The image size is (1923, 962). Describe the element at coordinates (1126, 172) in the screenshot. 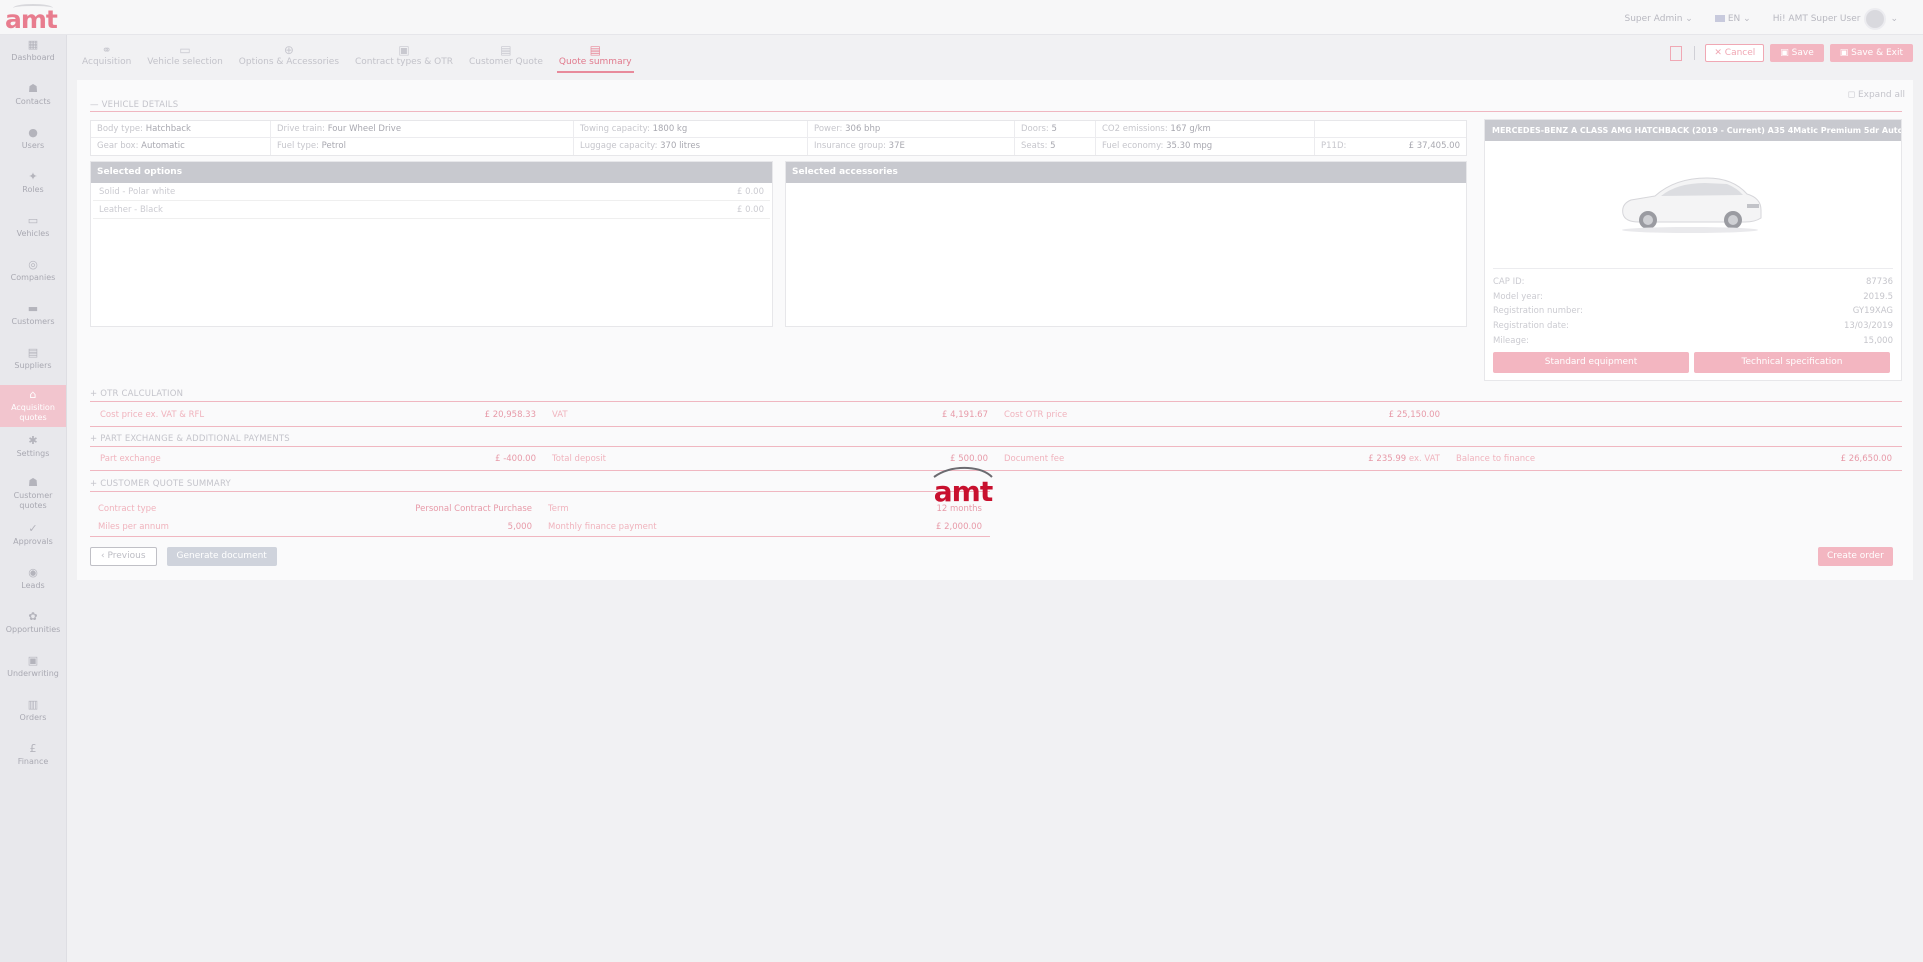

I see `panel-title: Selected accessories` at that location.